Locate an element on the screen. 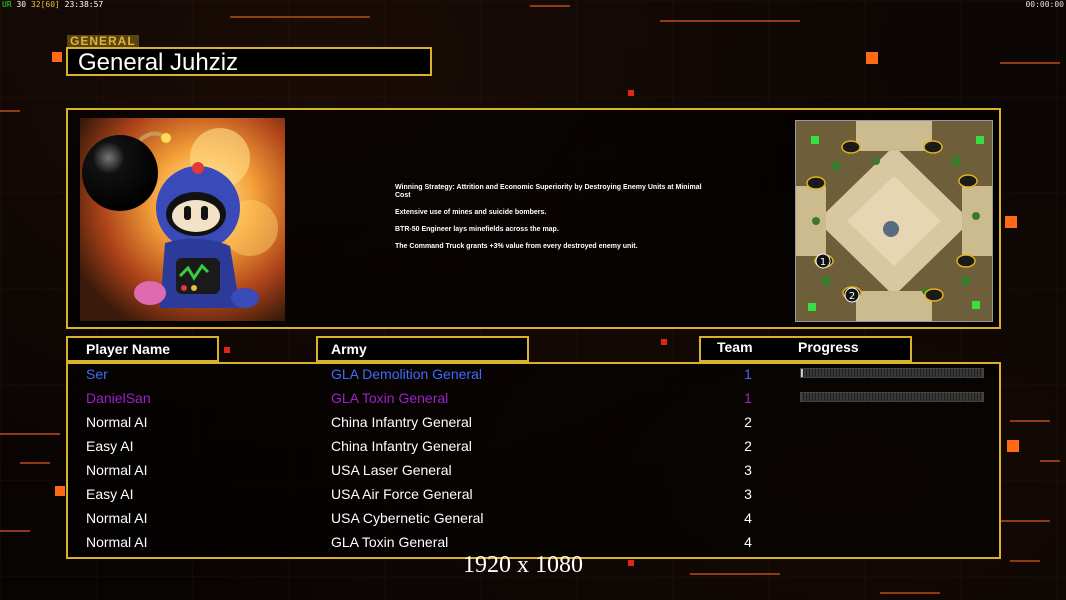 This screenshot has height=600, width=1066. fps-label: UR is located at coordinates (7, 4).